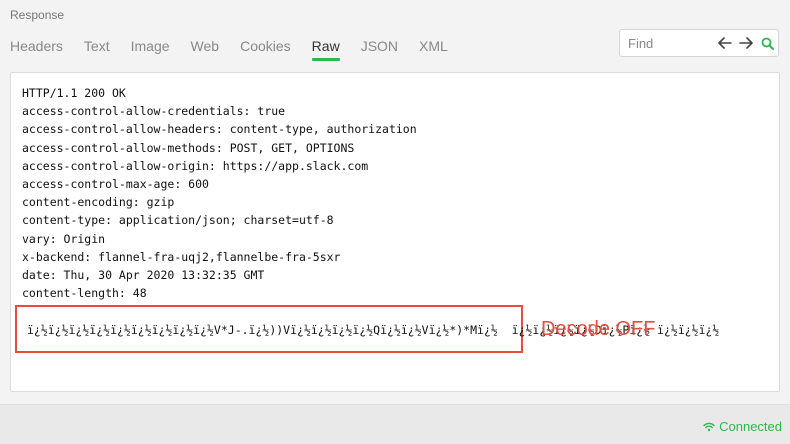 The height and width of the screenshot is (444, 790). I want to click on tab-xml: XML, so click(444, 46).